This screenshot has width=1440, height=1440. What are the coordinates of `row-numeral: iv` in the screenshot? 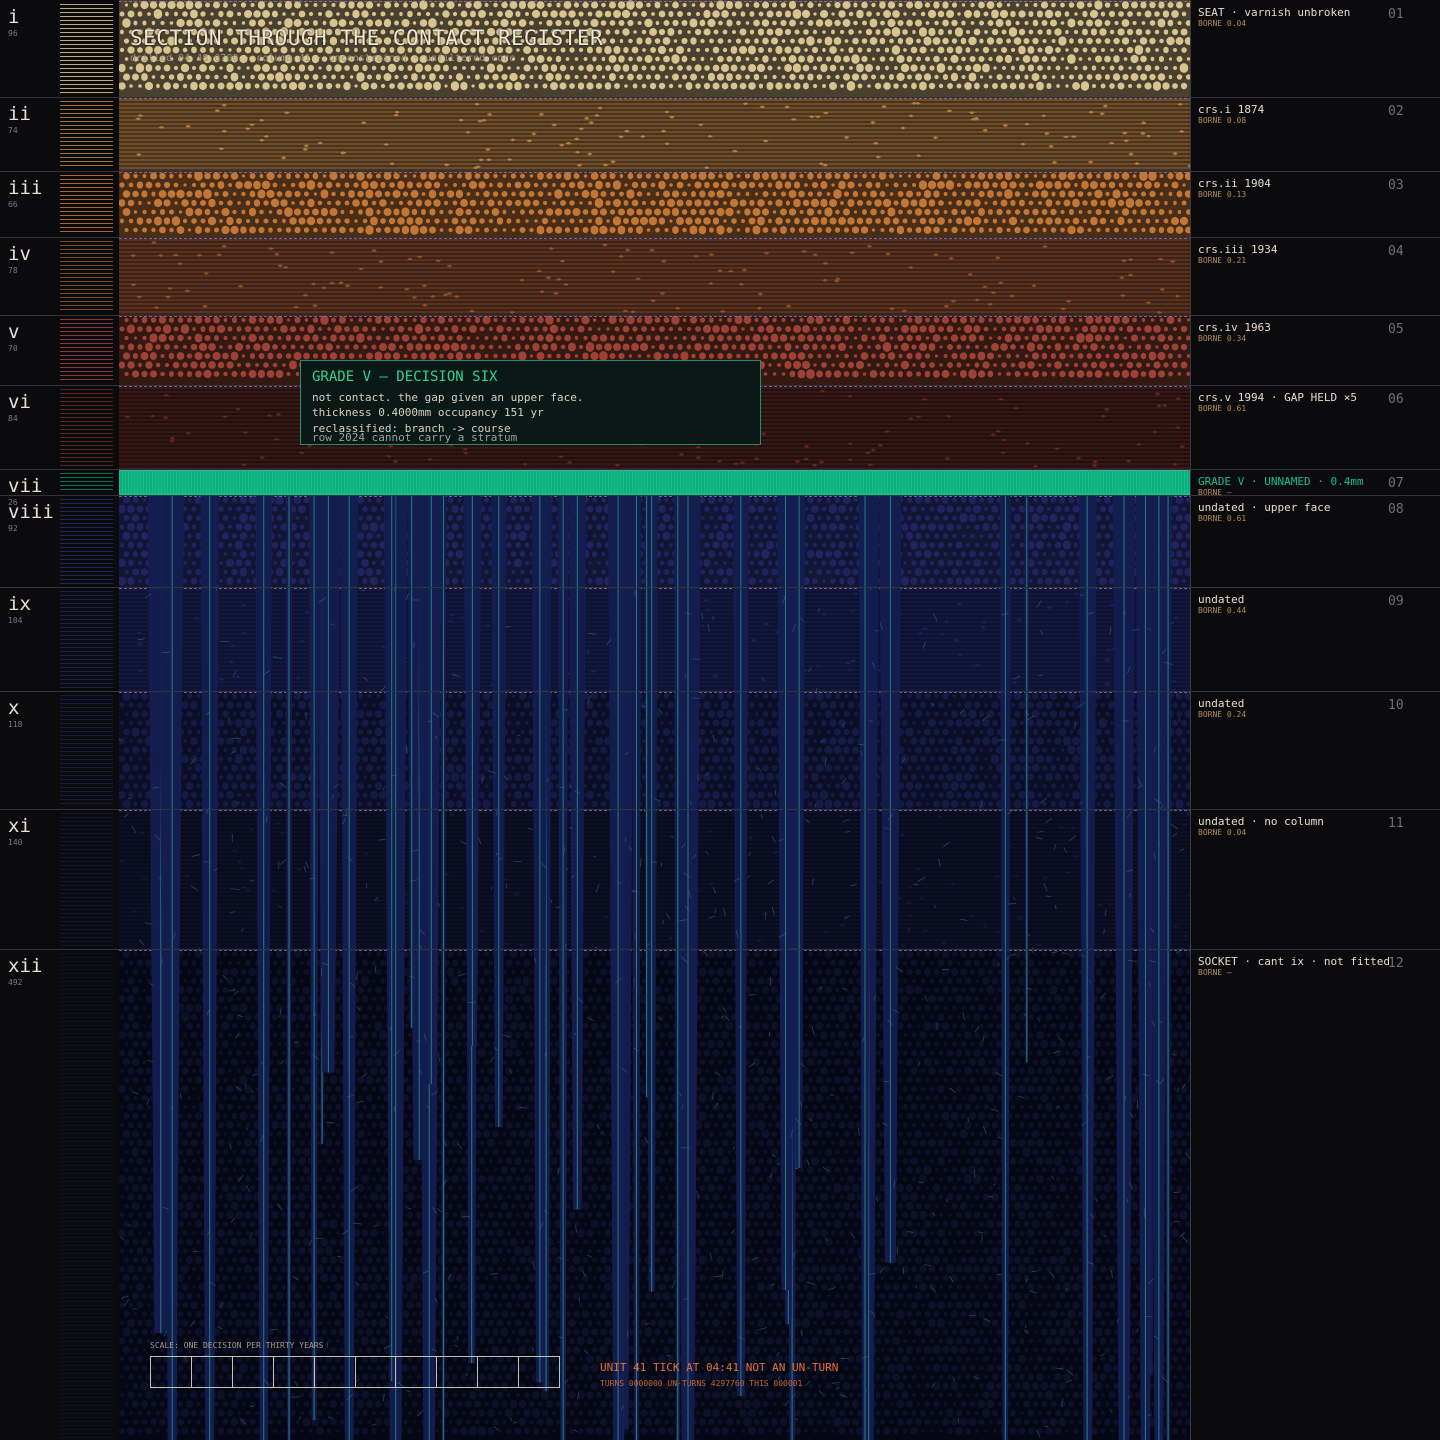 It's located at (19, 254).